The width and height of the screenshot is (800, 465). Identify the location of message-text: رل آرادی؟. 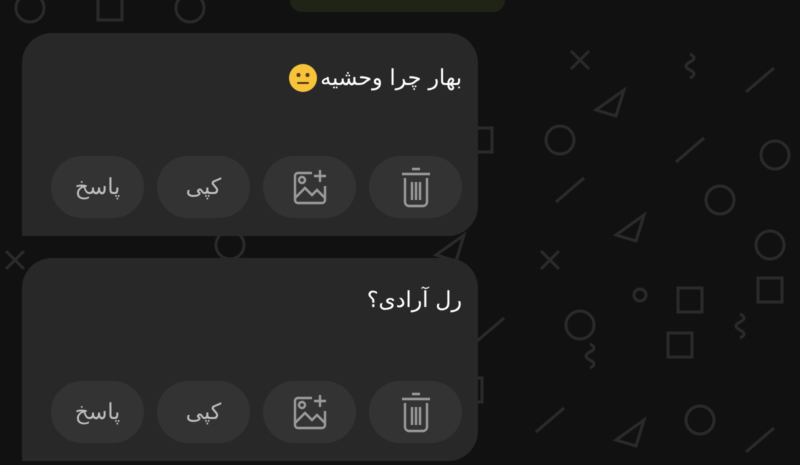
(414, 300).